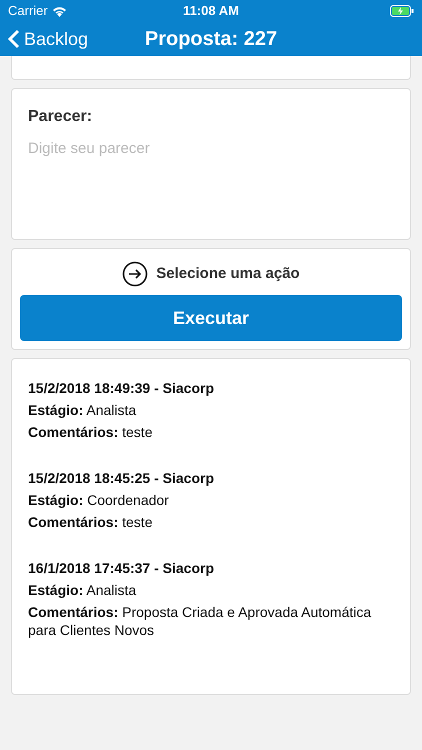  Describe the element at coordinates (122, 568) in the screenshot. I see `entry-header: 16/1/2018 17:45:37 - Siacorp` at that location.